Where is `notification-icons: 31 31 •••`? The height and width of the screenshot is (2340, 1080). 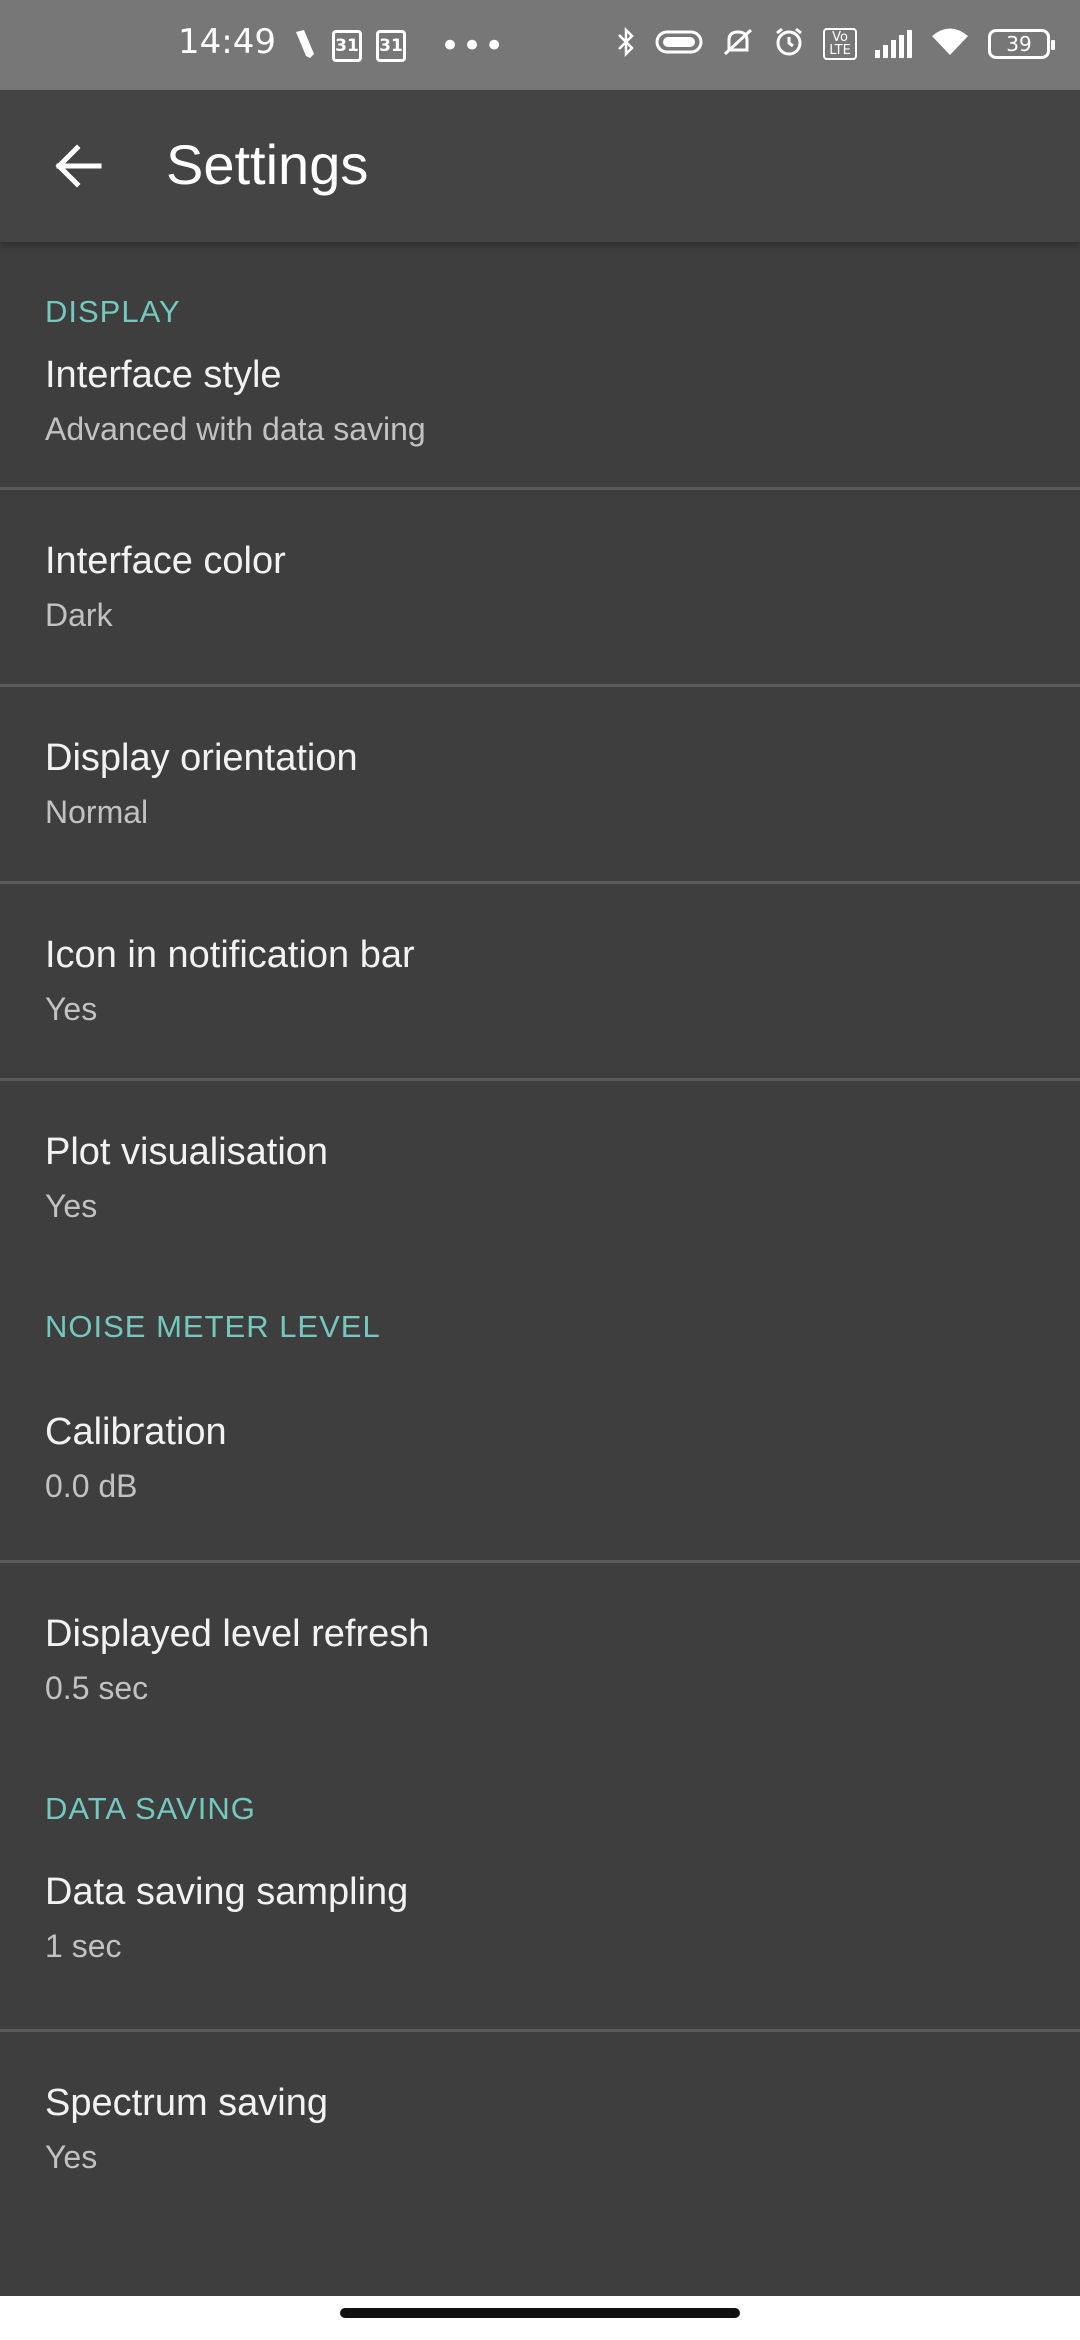
notification-icons: 31 31 ••• is located at coordinates (398, 46).